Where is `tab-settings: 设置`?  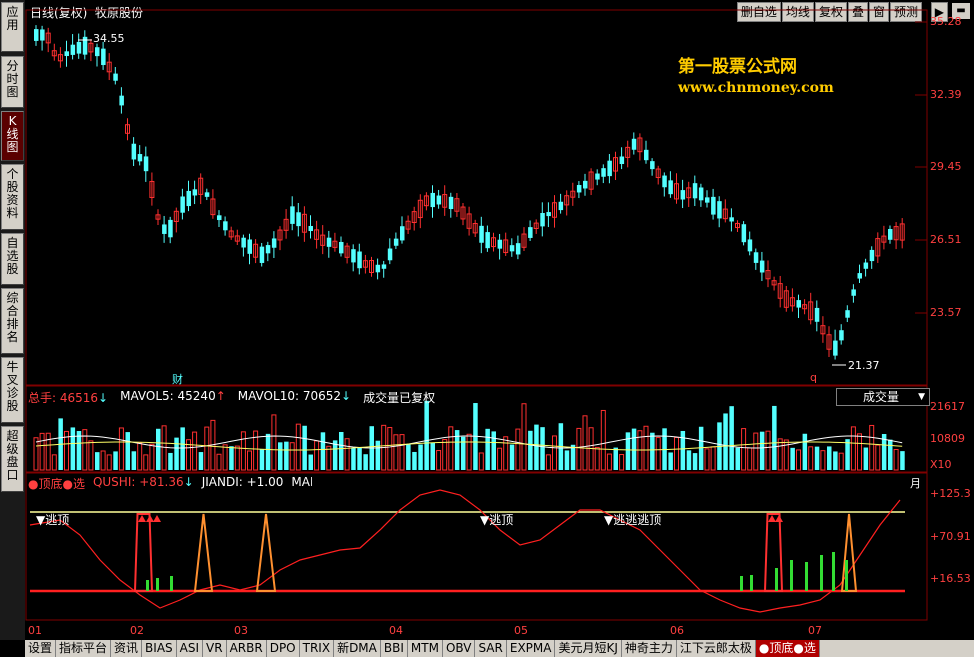
tab-settings: 设置 is located at coordinates (41, 648).